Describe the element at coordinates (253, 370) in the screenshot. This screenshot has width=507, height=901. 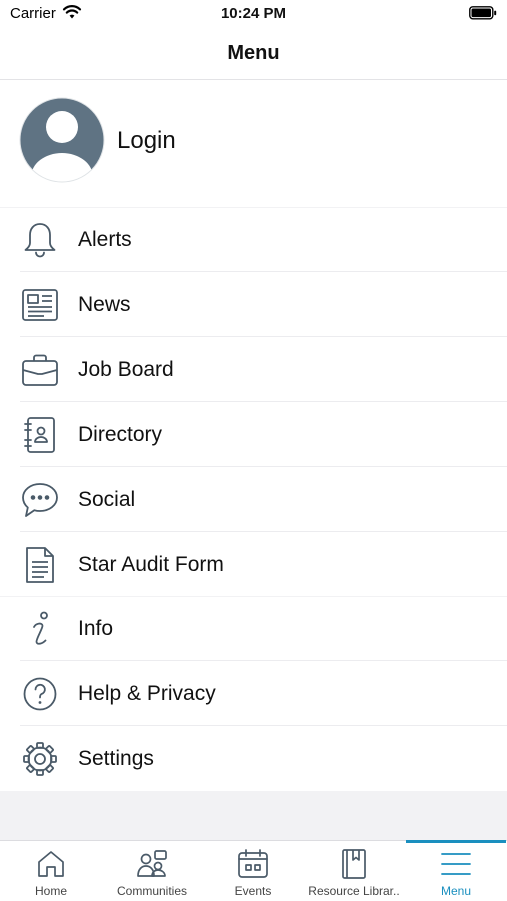
I see `menu-item-job-board: Job Board` at that location.